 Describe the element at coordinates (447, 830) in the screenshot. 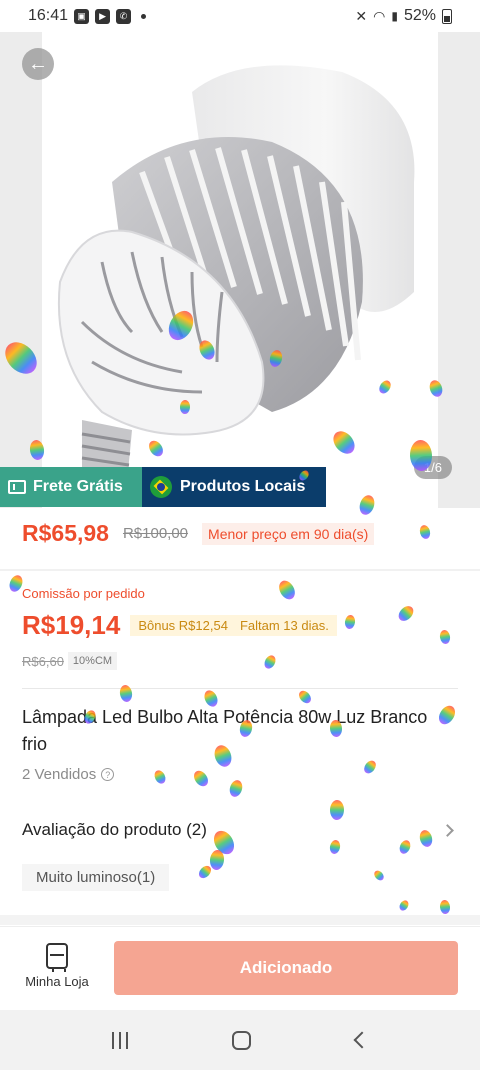

I see `chevron-right-icon` at that location.